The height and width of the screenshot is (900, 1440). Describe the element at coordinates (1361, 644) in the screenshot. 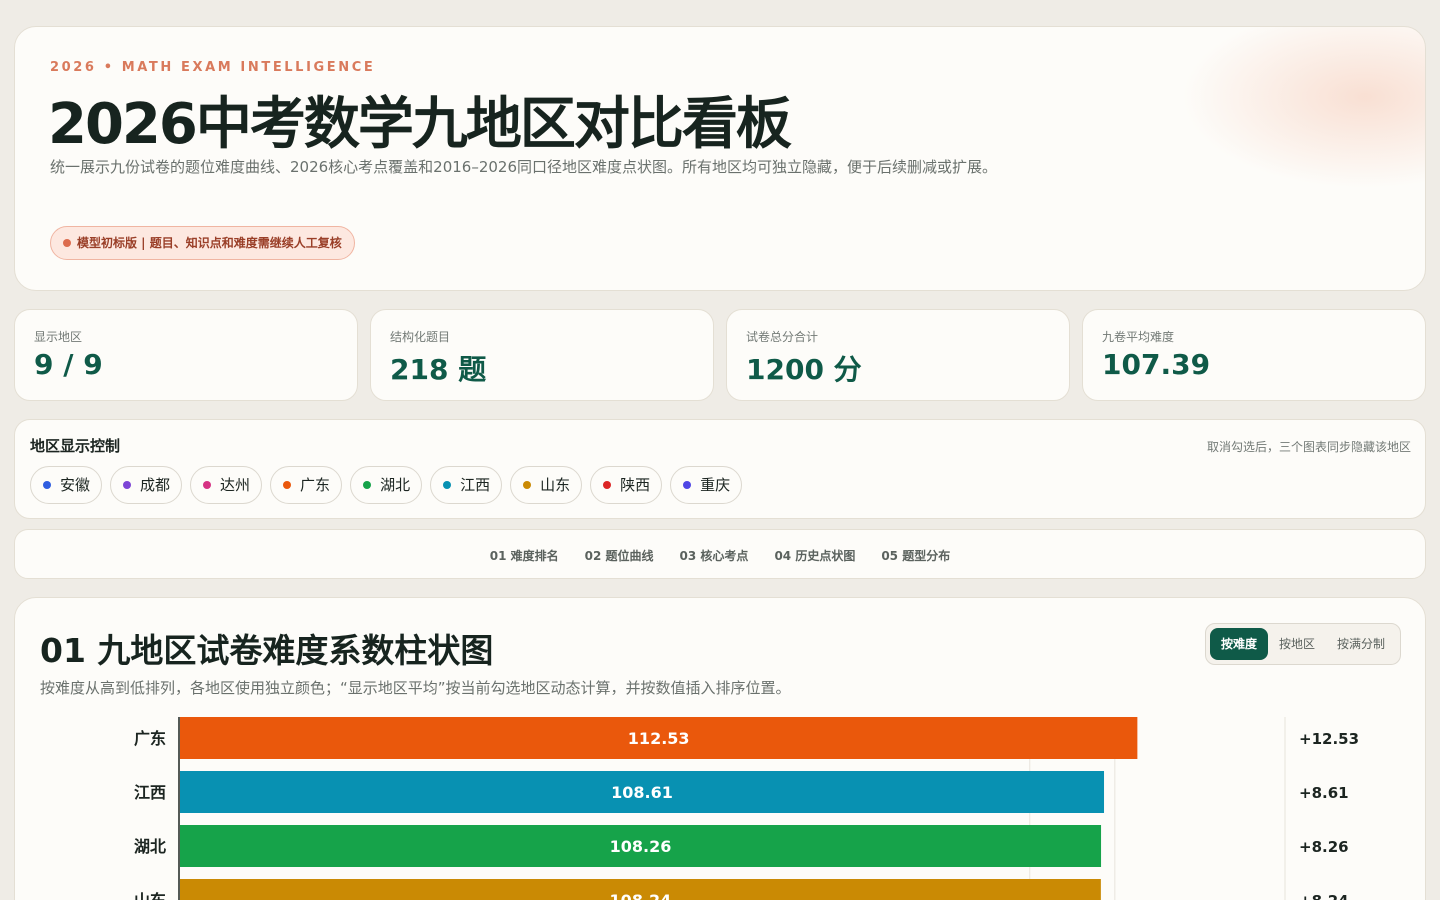

I see `sort-by-full-score-button: 按满分制` at that location.